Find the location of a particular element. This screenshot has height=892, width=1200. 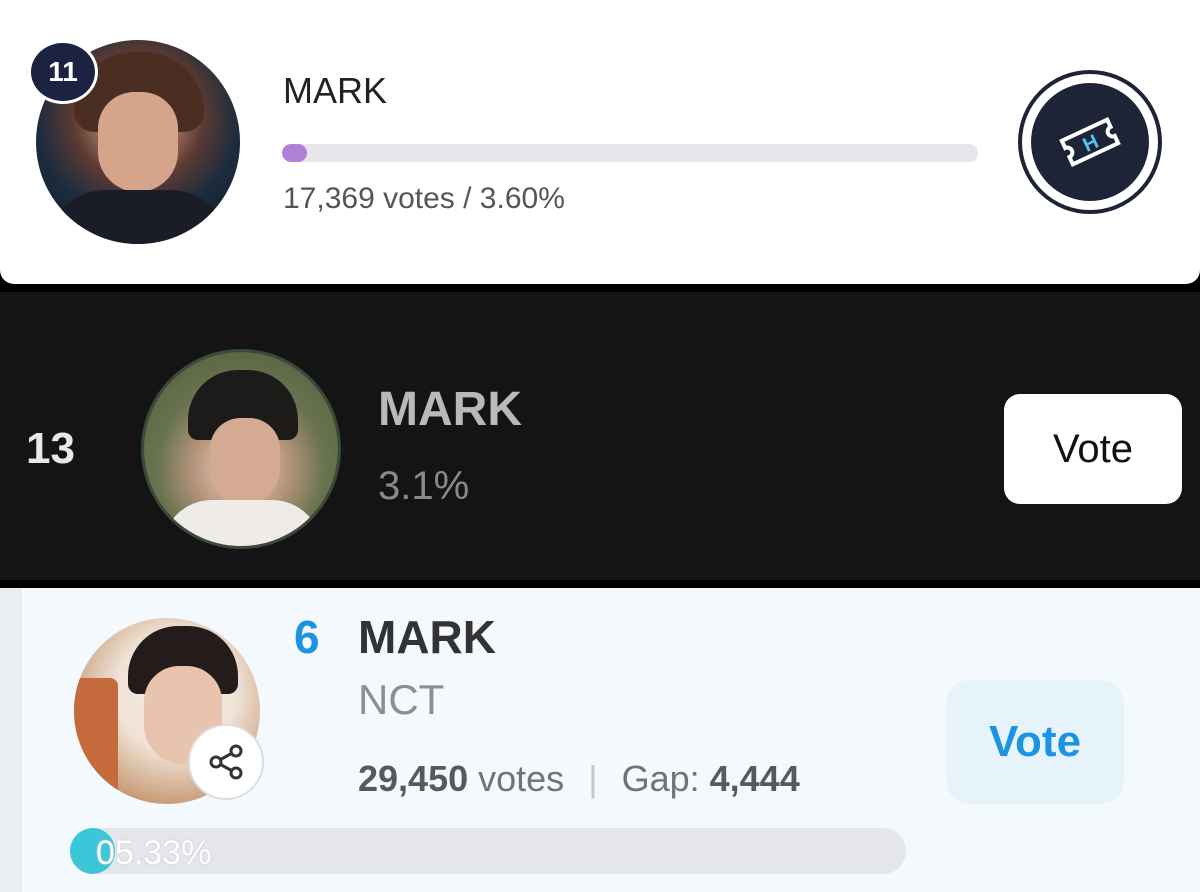

gap-value: 4,444 is located at coordinates (754, 778).